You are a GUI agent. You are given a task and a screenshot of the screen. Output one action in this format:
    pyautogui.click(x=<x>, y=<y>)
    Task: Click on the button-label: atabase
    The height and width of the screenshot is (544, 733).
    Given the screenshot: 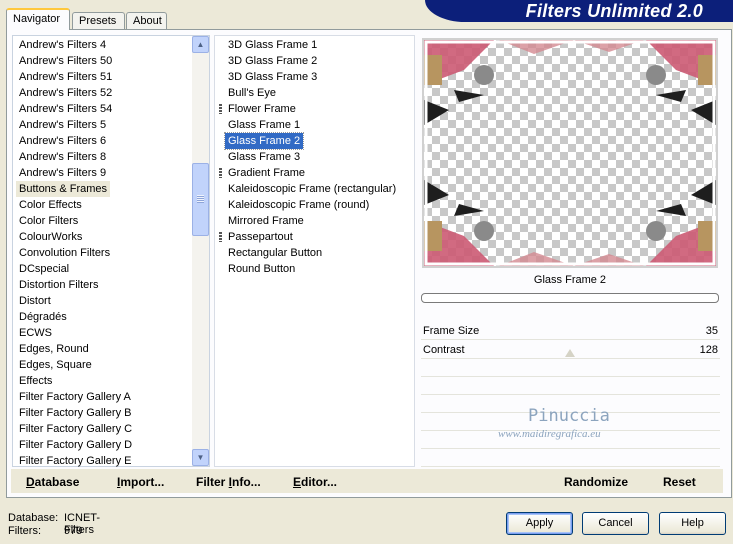 What is the action you would take?
    pyautogui.click(x=57, y=482)
    